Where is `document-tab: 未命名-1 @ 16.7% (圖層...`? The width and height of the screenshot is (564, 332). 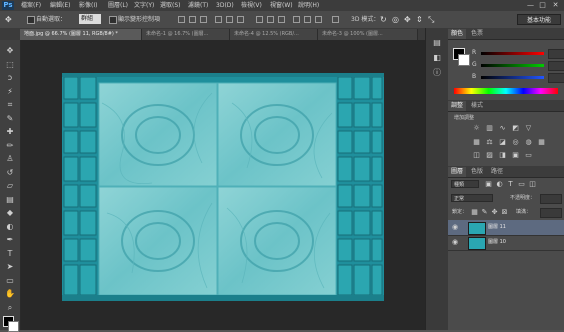 document-tab: 未命名-1 @ 16.7% (圖層... is located at coordinates (186, 34).